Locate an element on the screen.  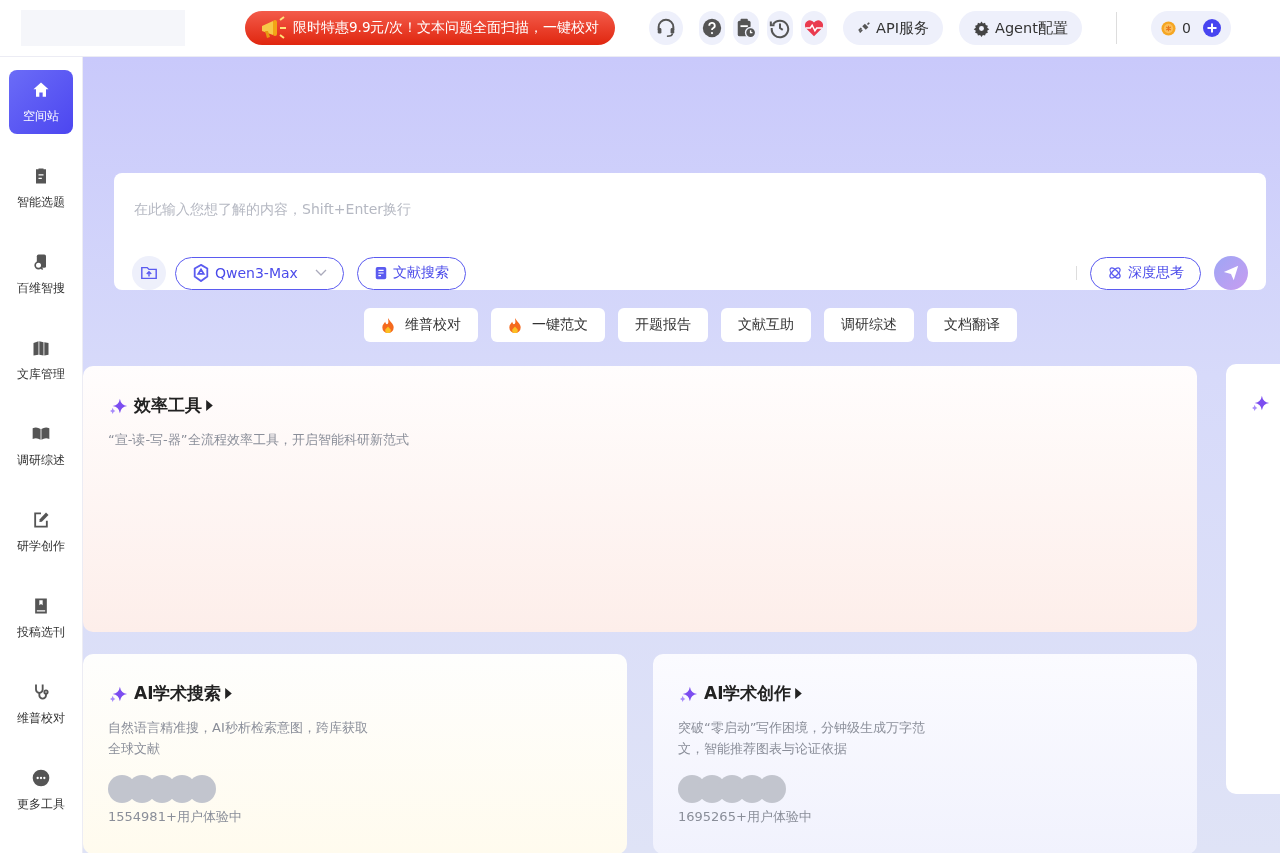
card-description: “宣-读-写-器”全流程效率工具，开启智能科研新范式 is located at coordinates (259, 440).